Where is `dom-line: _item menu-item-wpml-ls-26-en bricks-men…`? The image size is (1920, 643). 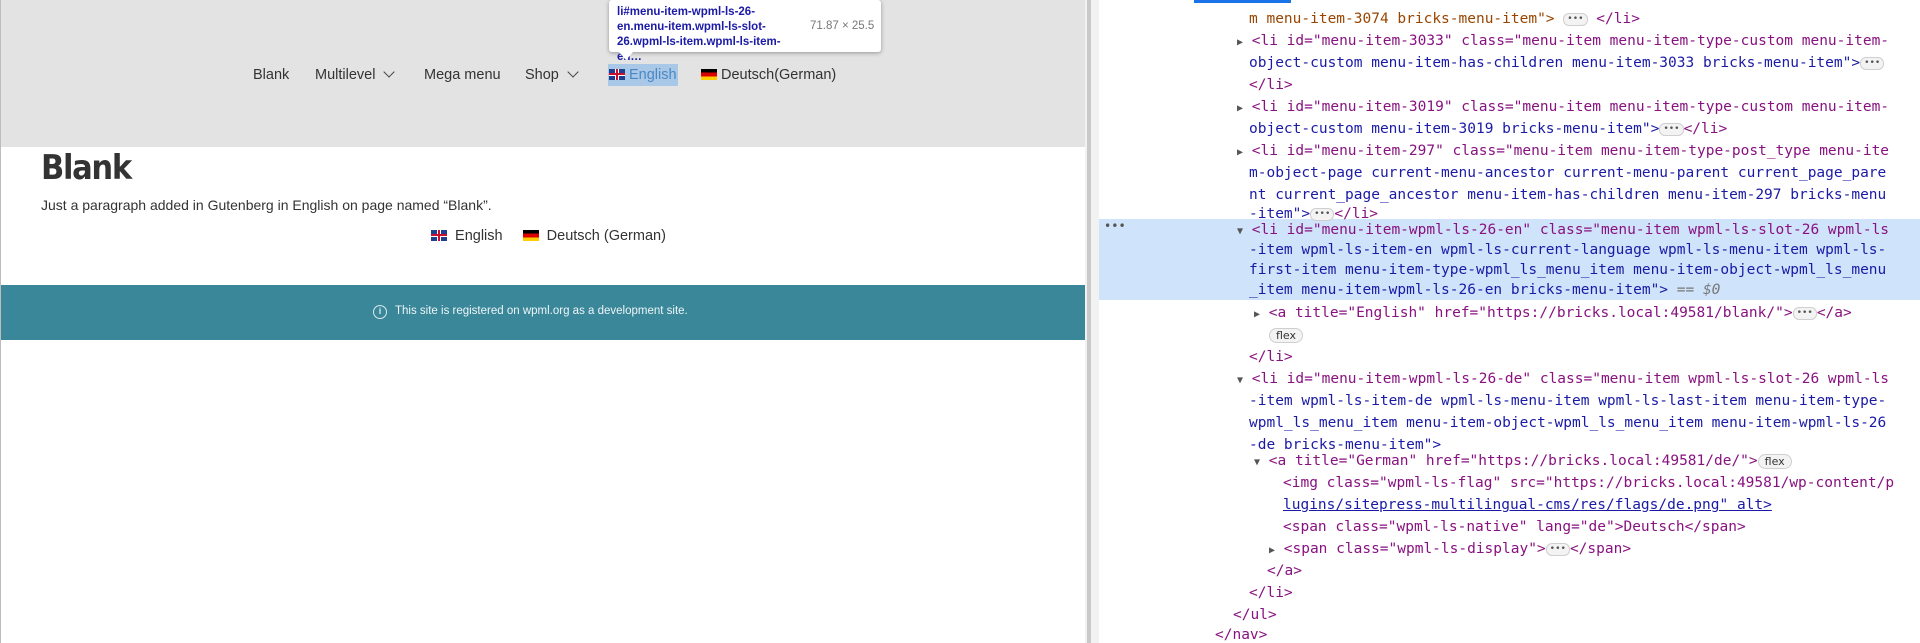 dom-line: _item menu-item-wpml-ls-26-en bricks-men… is located at coordinates (1584, 290).